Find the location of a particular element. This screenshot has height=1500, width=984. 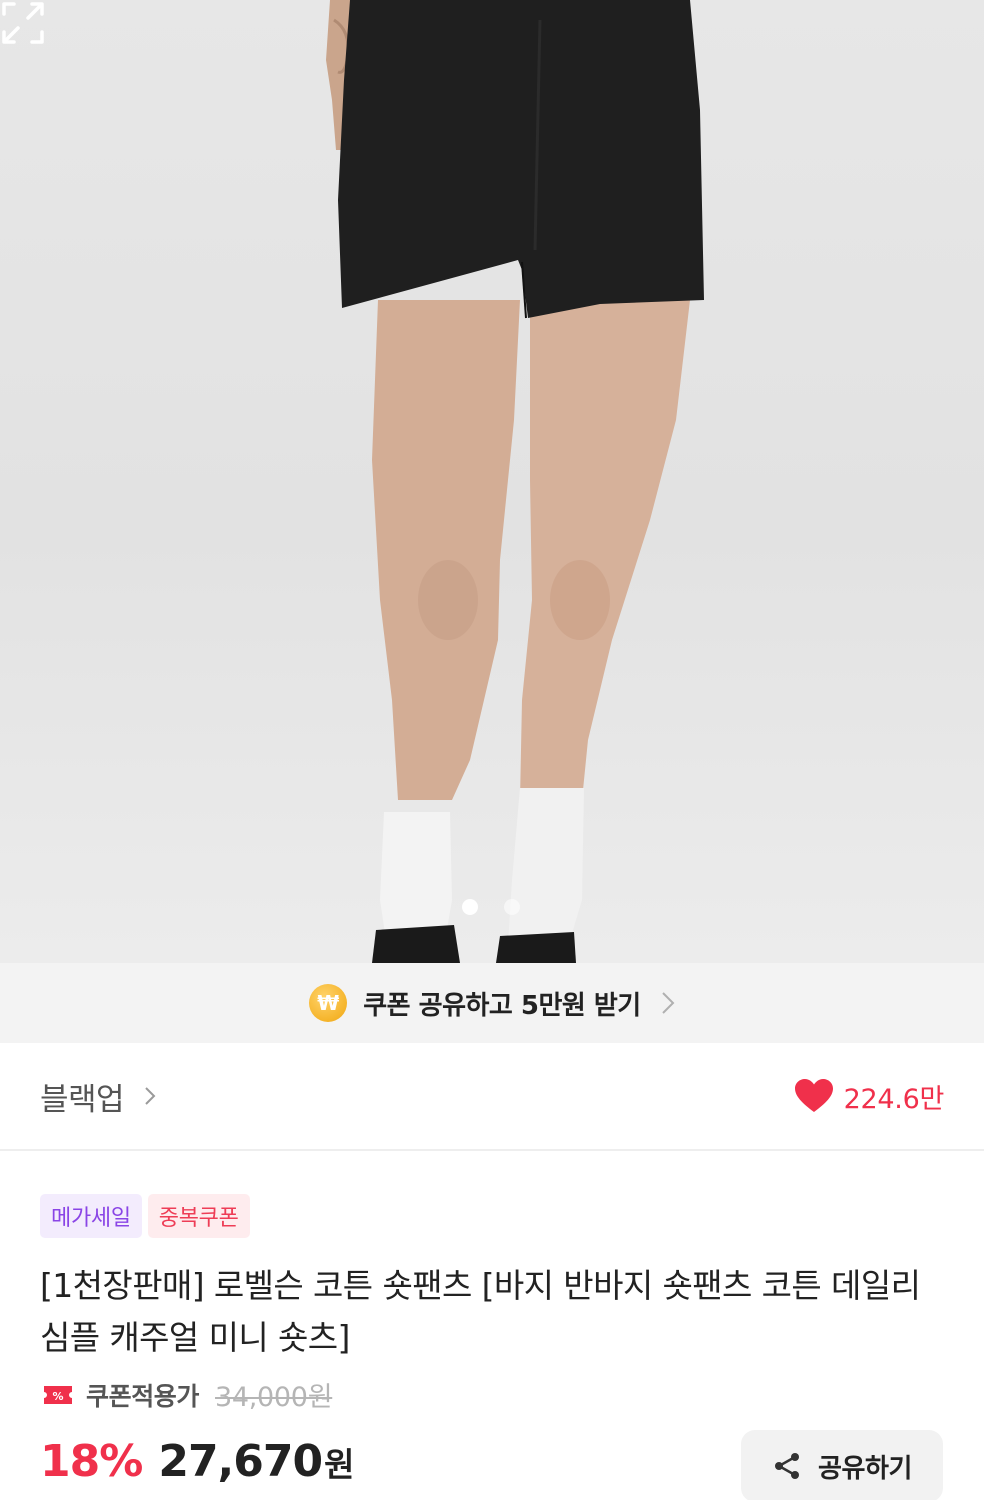

coupon-share-banner: ₩ 쿠폰 공유하고 5만원 받기 is located at coordinates (492, 1003).